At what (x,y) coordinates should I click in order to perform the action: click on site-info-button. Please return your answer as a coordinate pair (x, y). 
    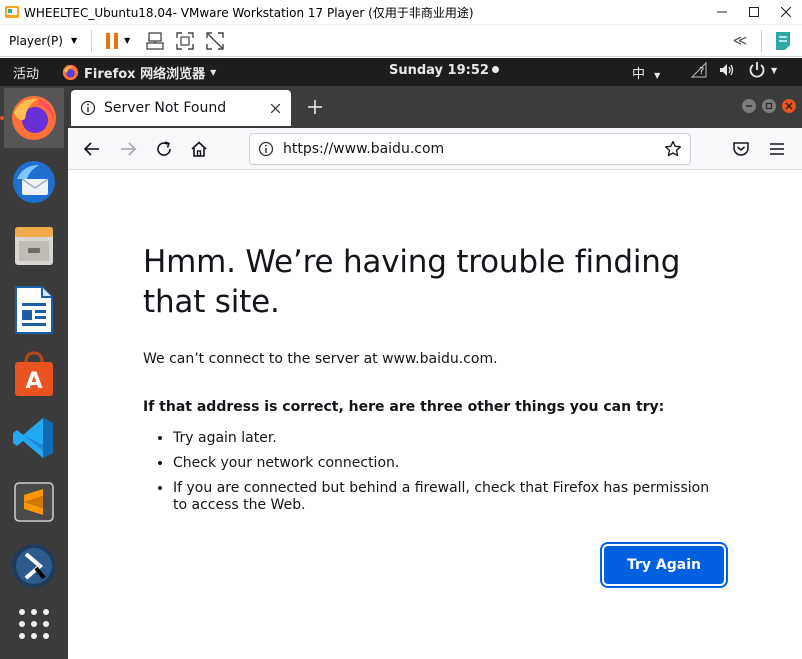
    Looking at the image, I should click on (266, 149).